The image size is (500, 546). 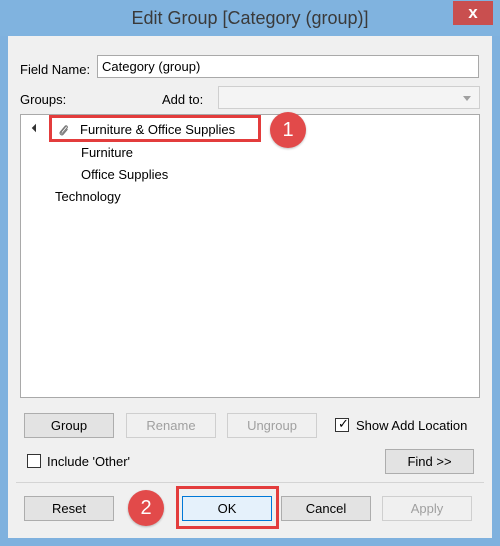 I want to click on tree-child-office-supplies: Office Supplies, so click(x=124, y=175).